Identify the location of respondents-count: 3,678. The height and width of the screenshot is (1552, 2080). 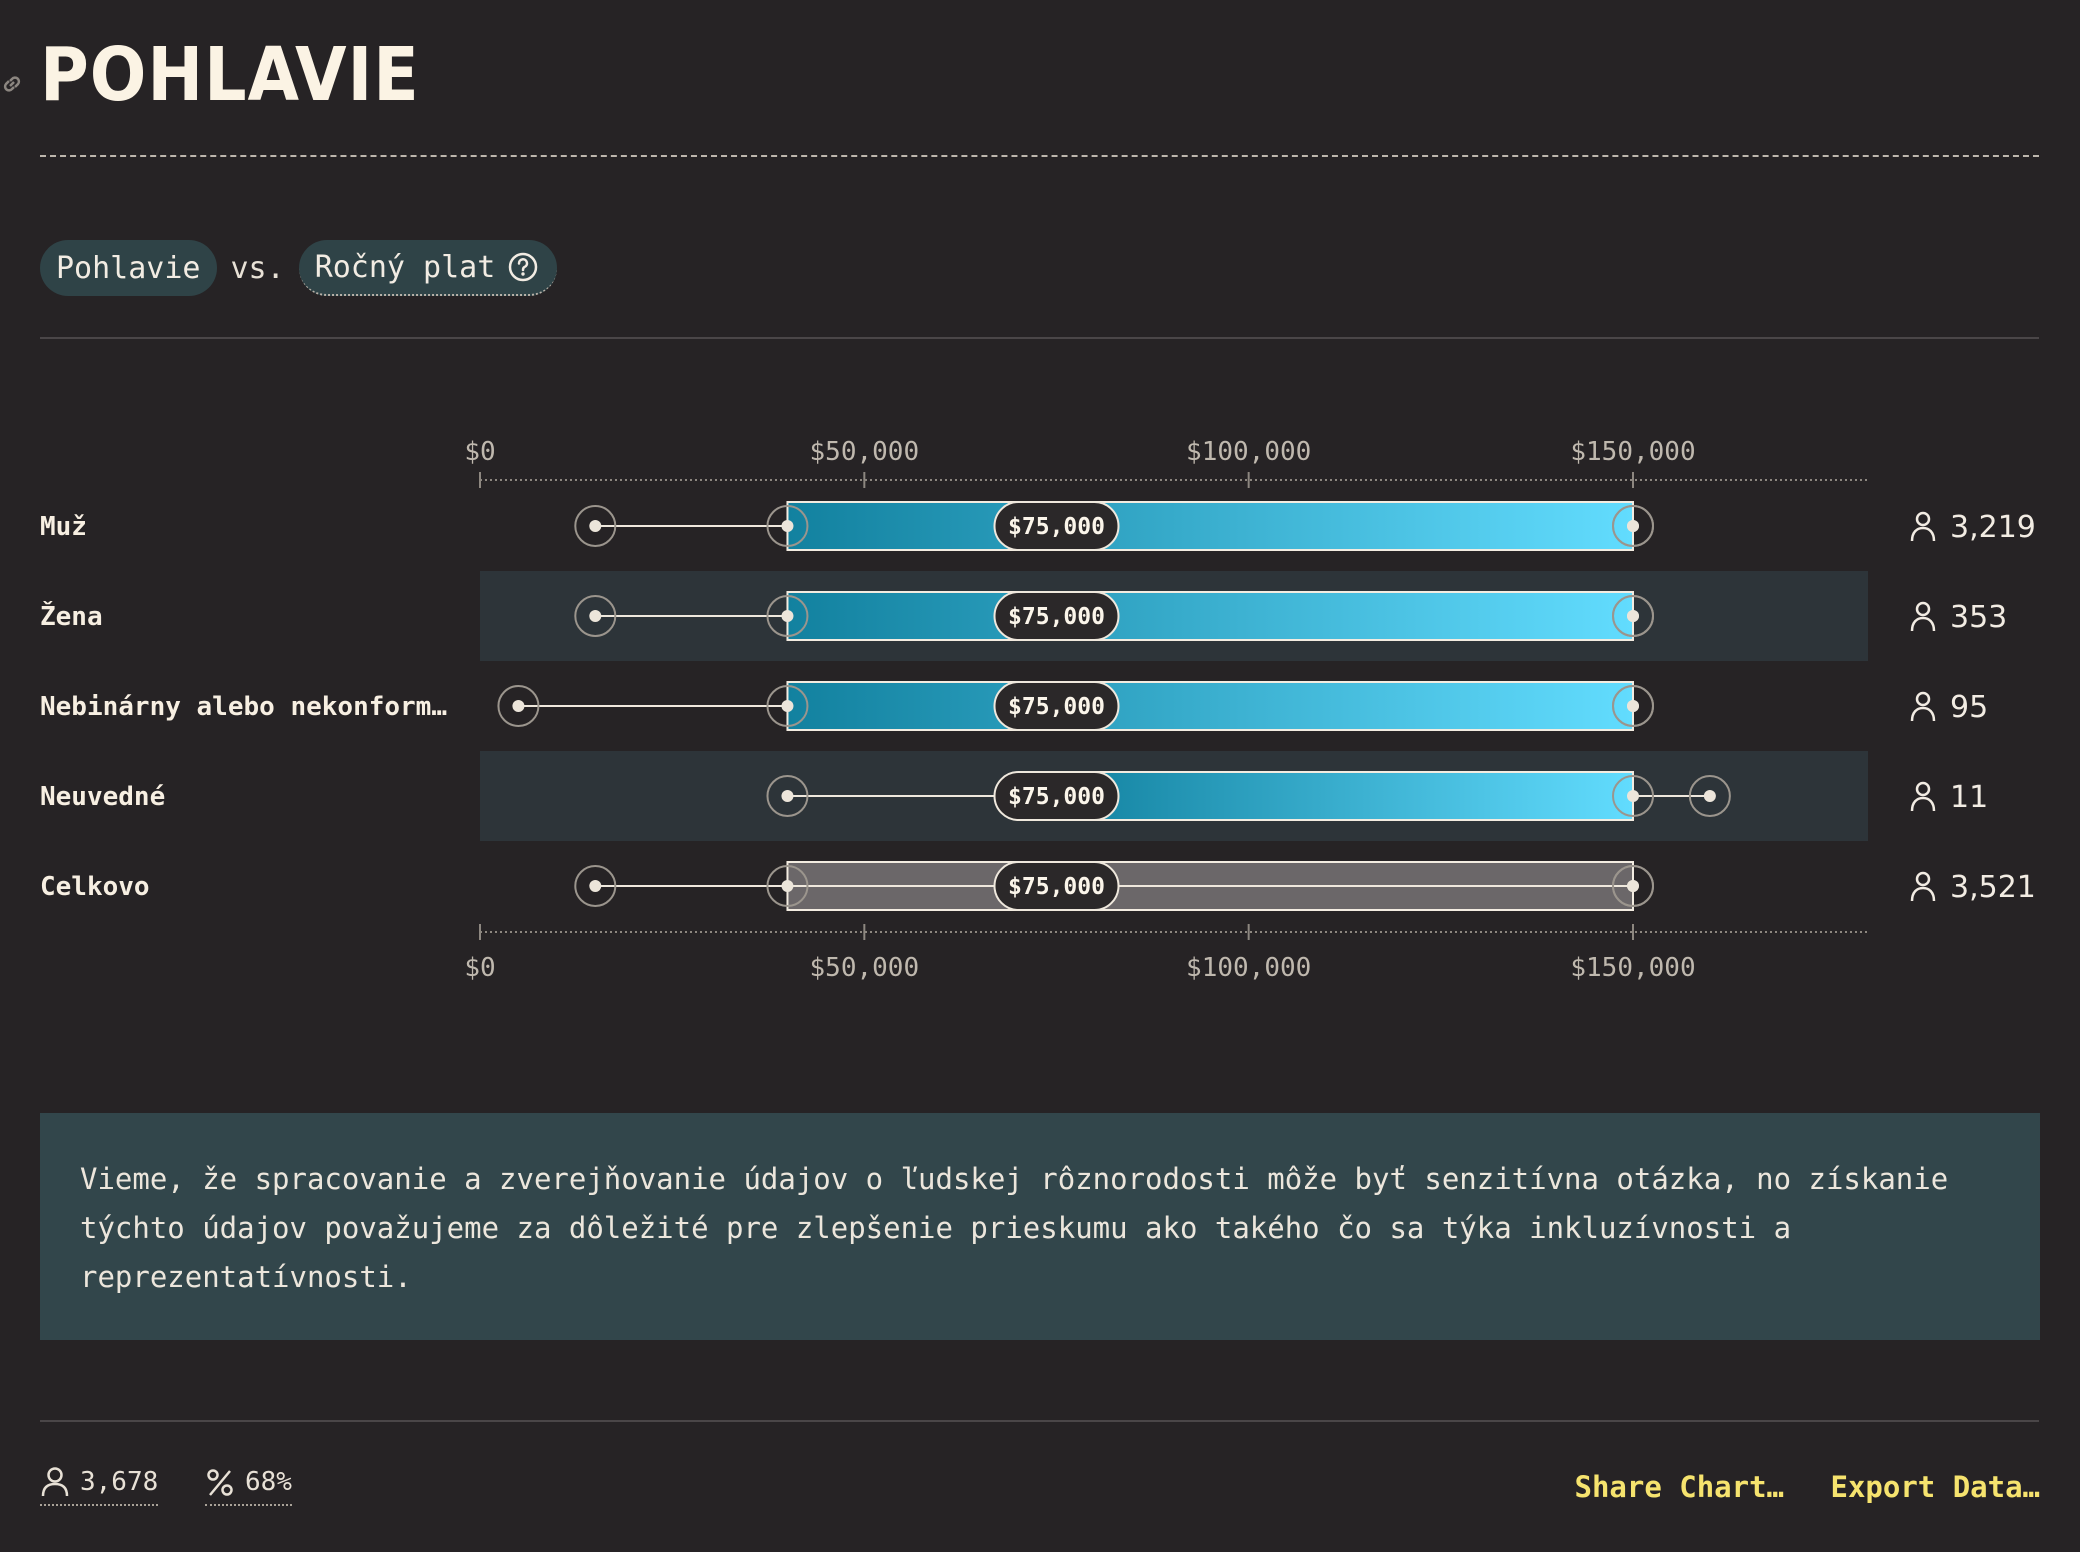
(119, 1482).